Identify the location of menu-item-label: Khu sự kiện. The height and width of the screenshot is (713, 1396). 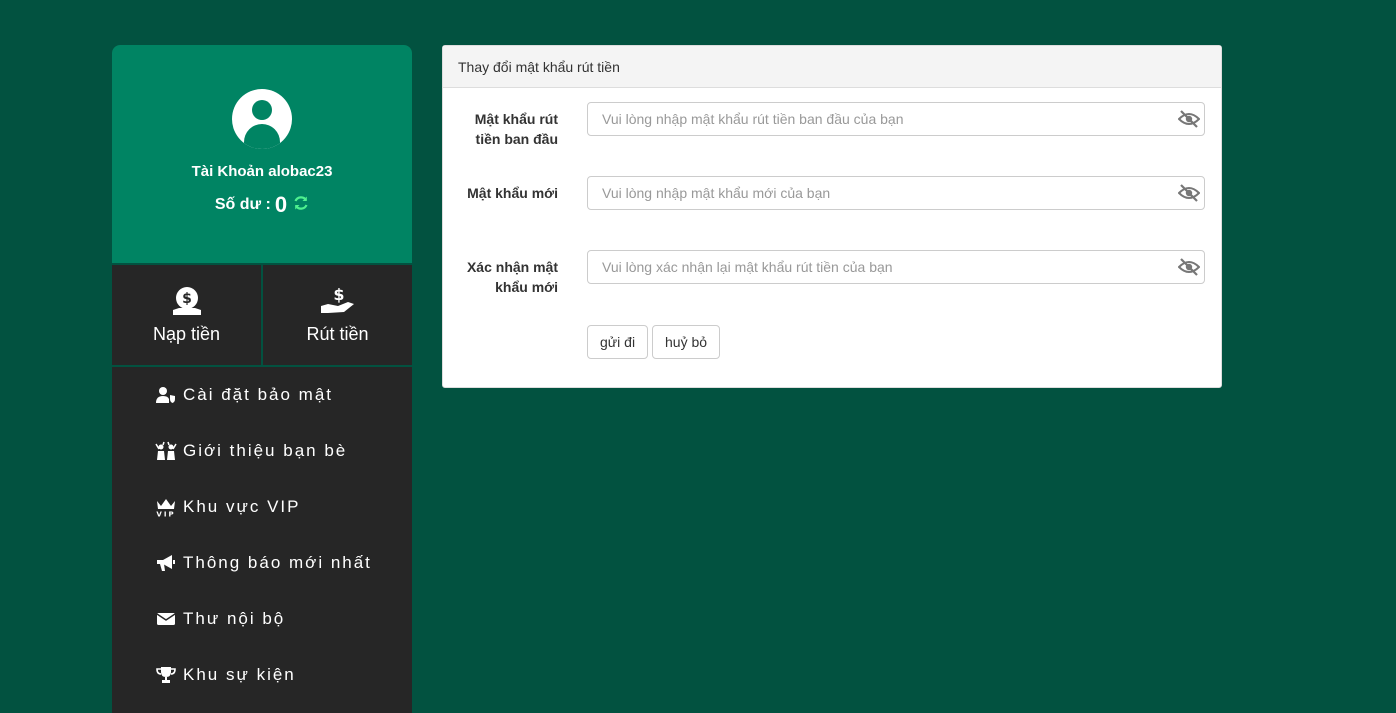
(239, 674).